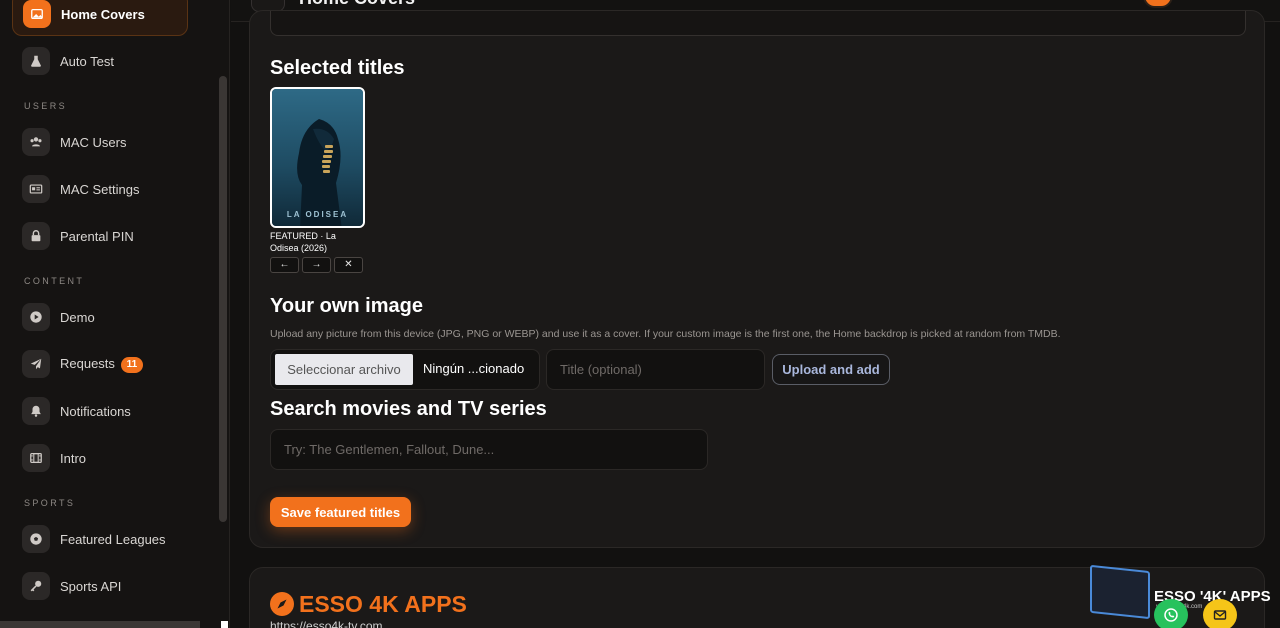 The width and height of the screenshot is (1280, 628). I want to click on sidebar-item-notifications: Notifications, so click(100, 411).